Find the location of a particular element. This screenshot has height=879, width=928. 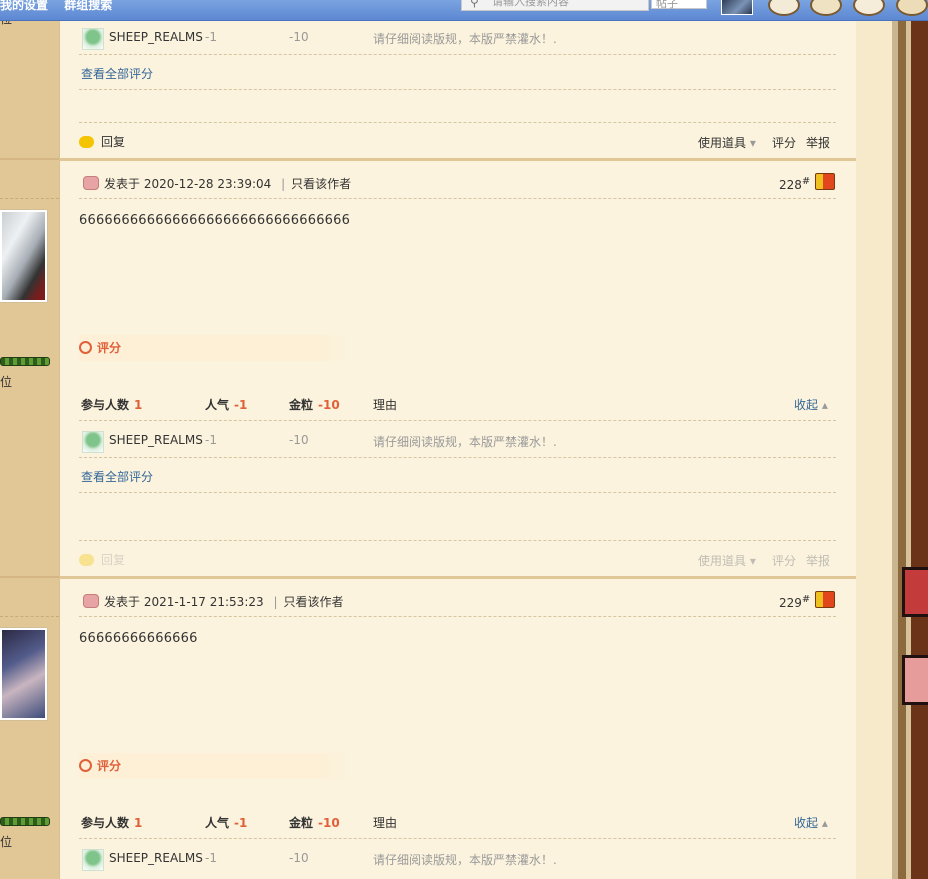

search-icon: ⚲ is located at coordinates (474, 4).